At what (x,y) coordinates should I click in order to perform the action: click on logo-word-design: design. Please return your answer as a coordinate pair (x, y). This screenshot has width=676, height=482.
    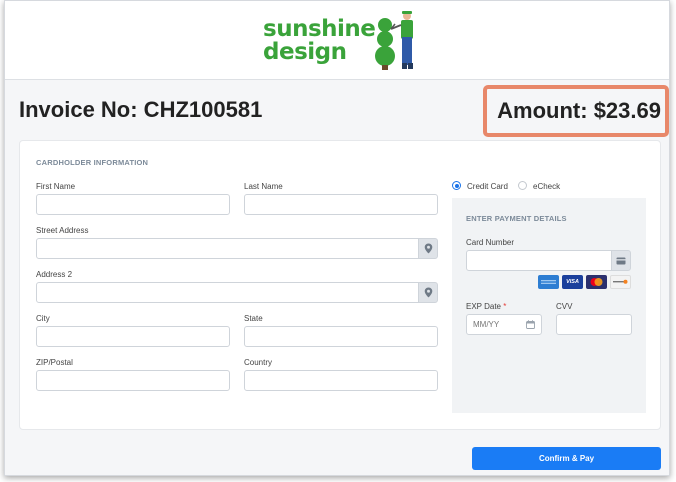
    Looking at the image, I should click on (305, 52).